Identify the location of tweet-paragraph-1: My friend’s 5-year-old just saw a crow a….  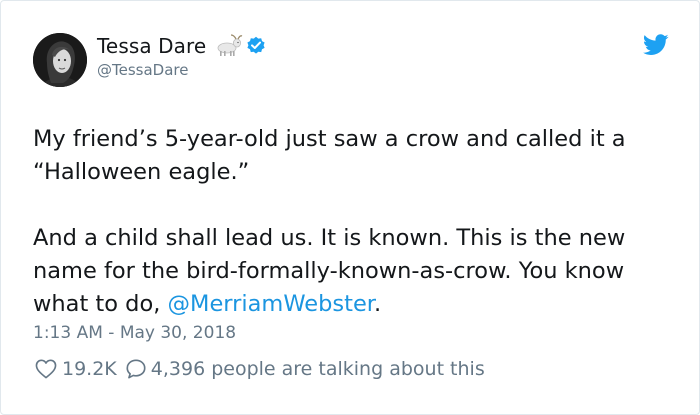
(329, 155).